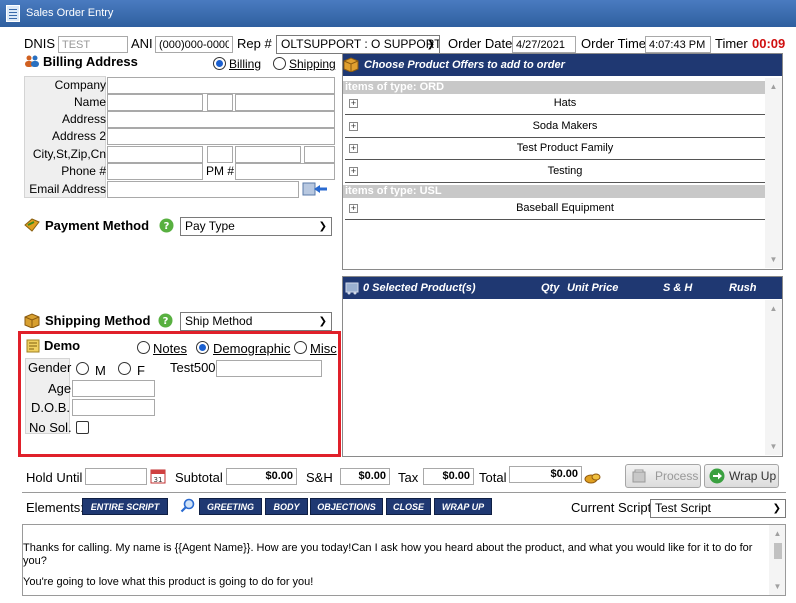  I want to click on misc-radio, so click(300, 347).